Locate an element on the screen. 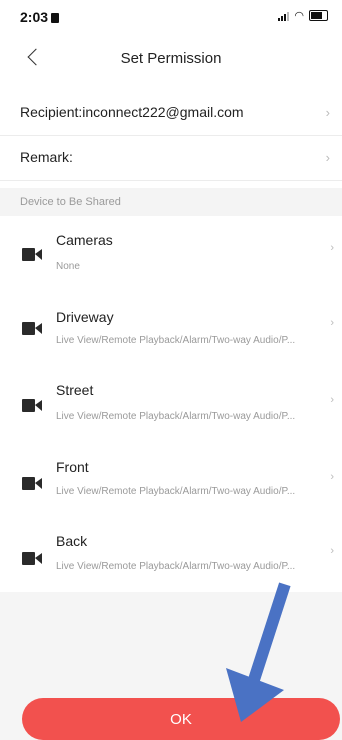  device-name: Cameras is located at coordinates (84, 240).